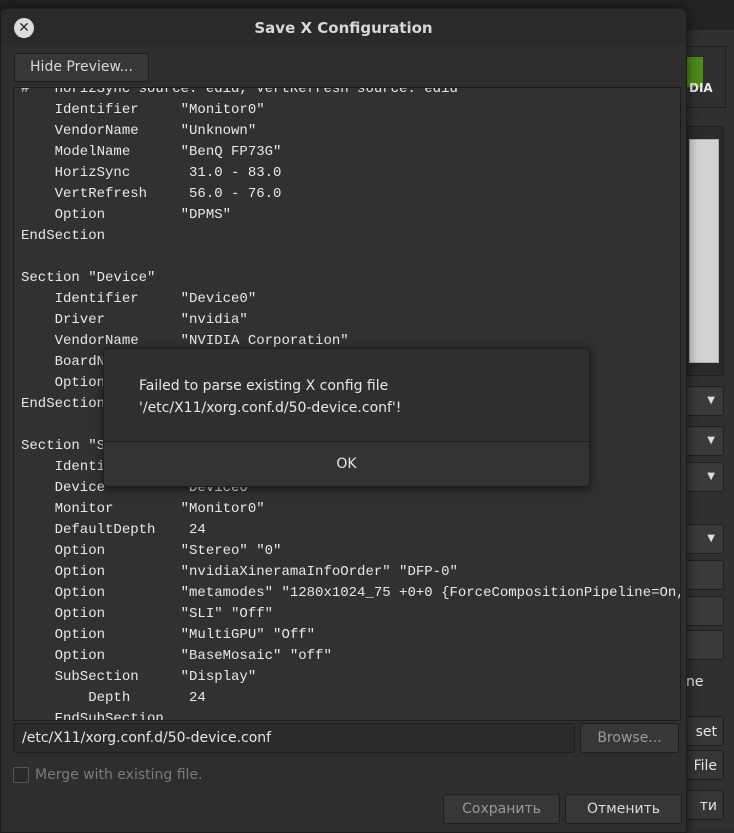 The width and height of the screenshot is (734, 833). What do you see at coordinates (346, 464) in the screenshot?
I see `ok-button: OK` at bounding box center [346, 464].